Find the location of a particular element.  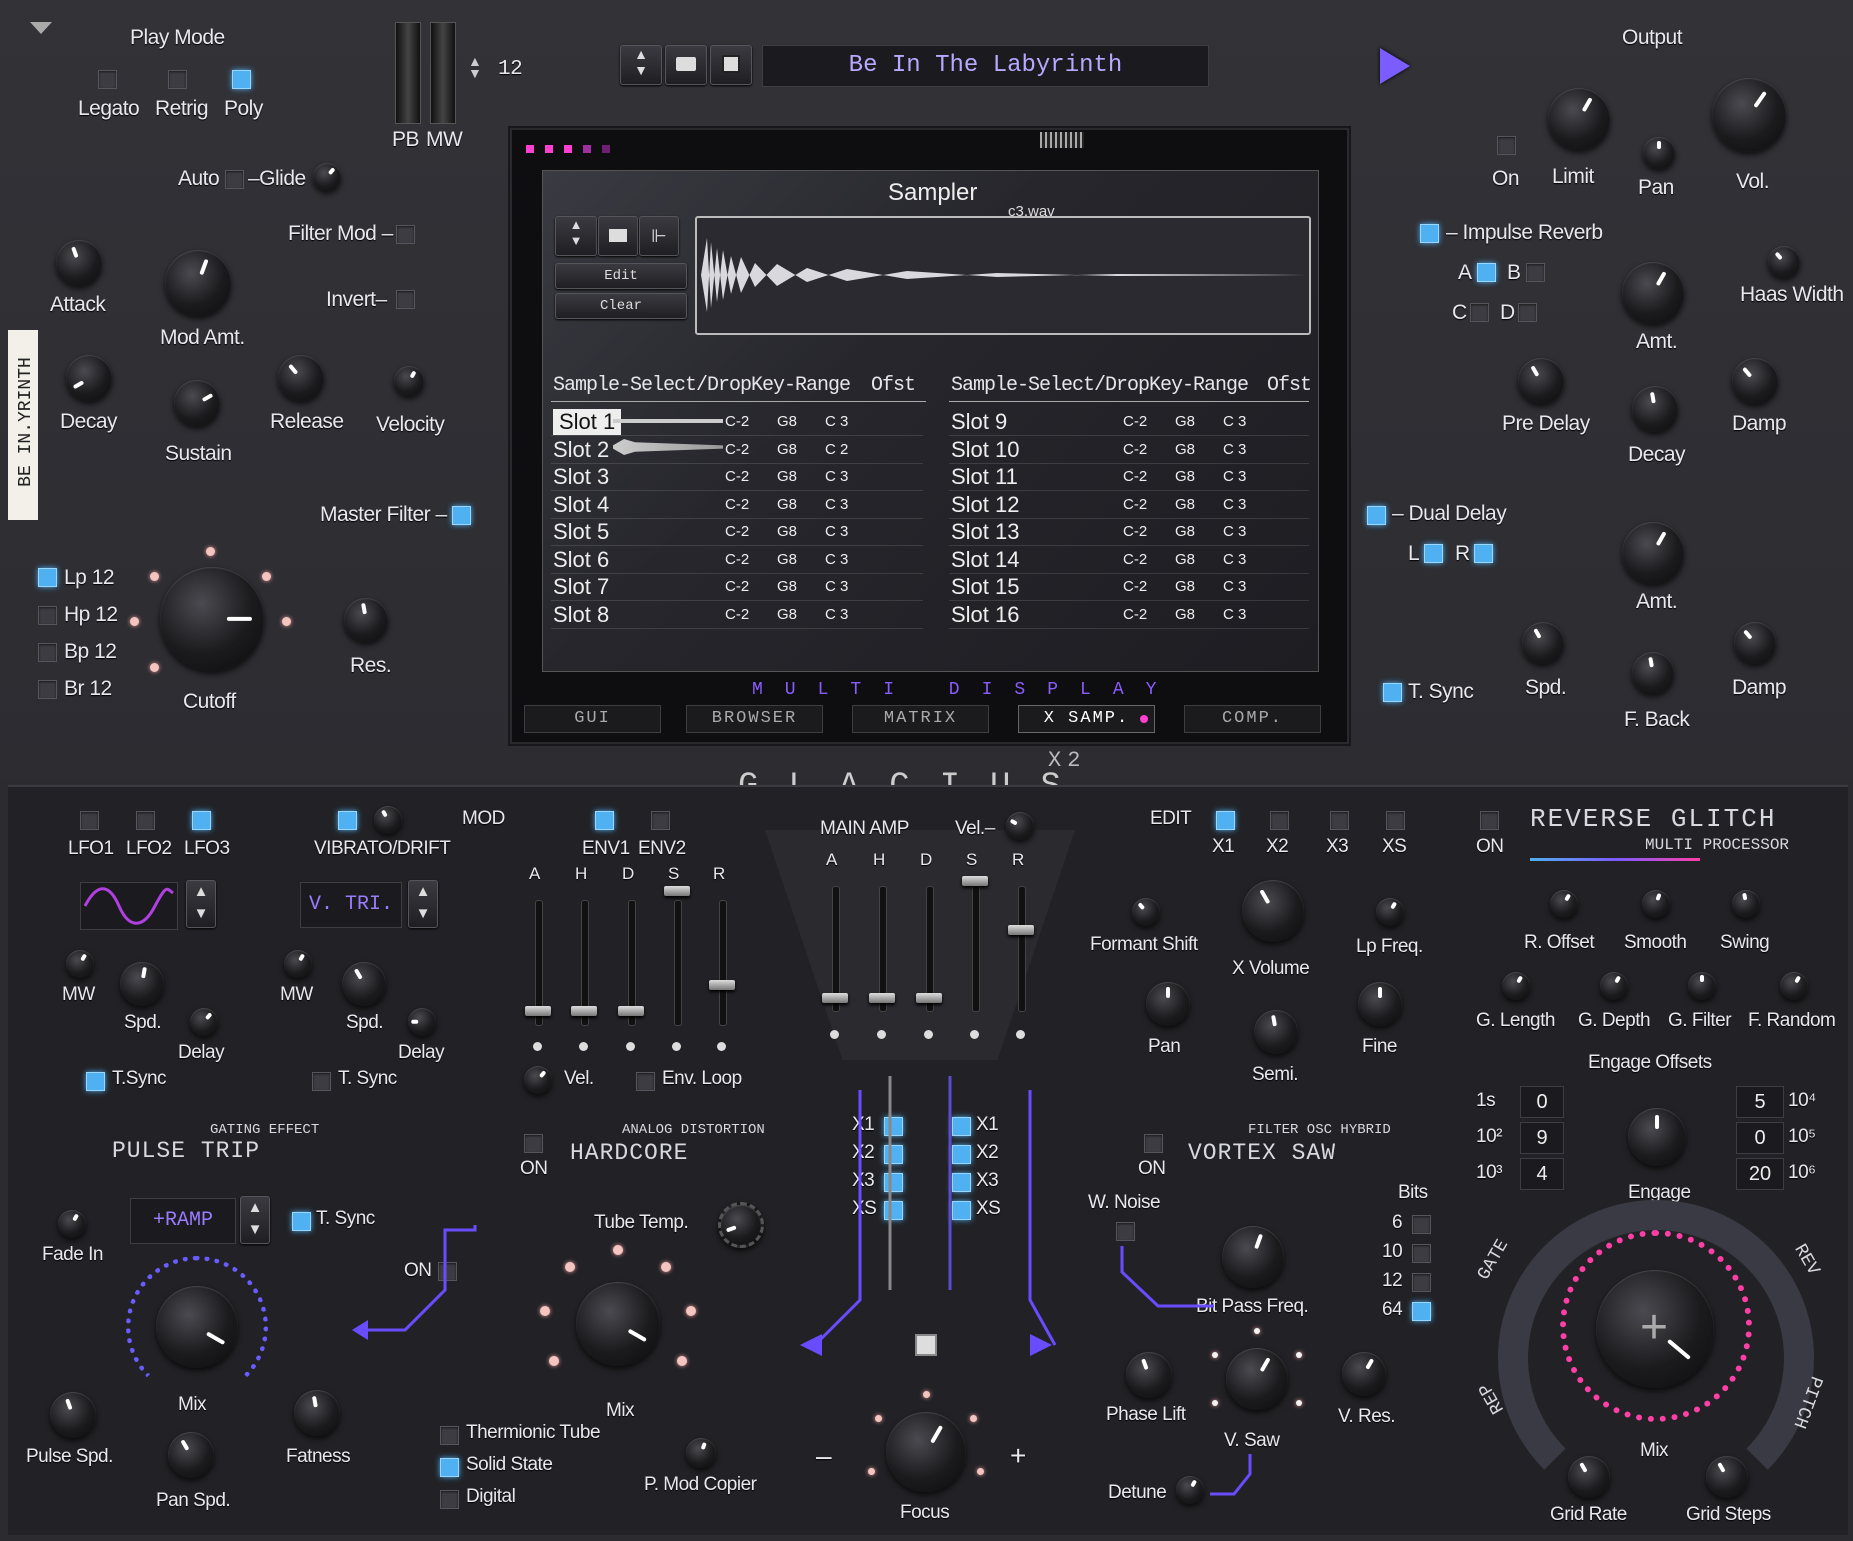

vol-knob is located at coordinates (1749, 115).